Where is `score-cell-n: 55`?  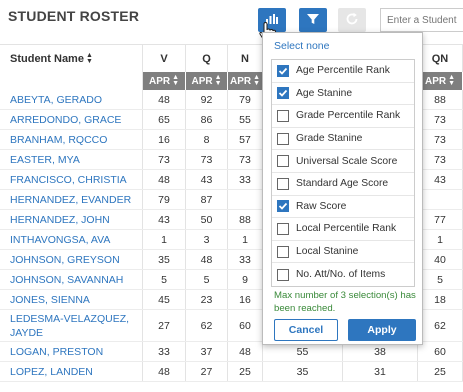 score-cell-n: 55 is located at coordinates (245, 119).